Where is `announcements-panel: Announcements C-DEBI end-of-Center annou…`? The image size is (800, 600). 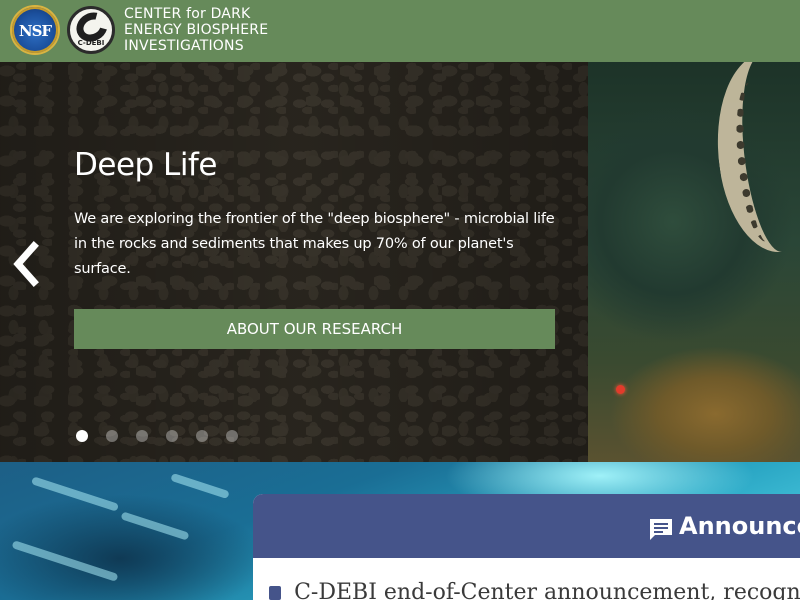
announcements-panel: Announcements C-DEBI end-of-Center annou… is located at coordinates (526, 547).